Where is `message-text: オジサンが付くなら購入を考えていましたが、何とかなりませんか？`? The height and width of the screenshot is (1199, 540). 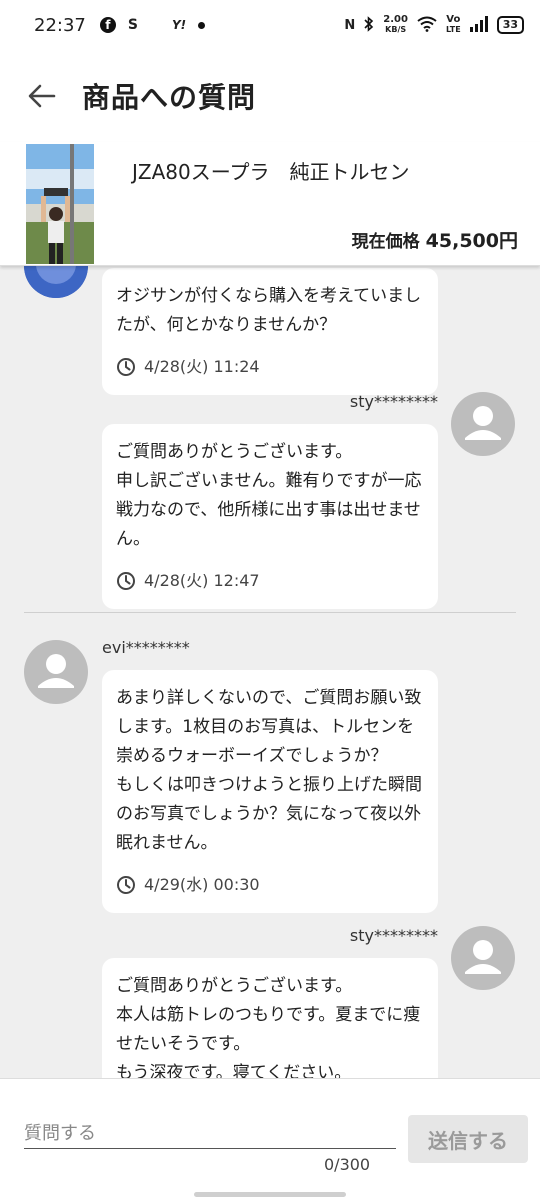 message-text: オジサンが付くなら購入を考えていましたが、何とかなりませんか？ is located at coordinates (269, 310).